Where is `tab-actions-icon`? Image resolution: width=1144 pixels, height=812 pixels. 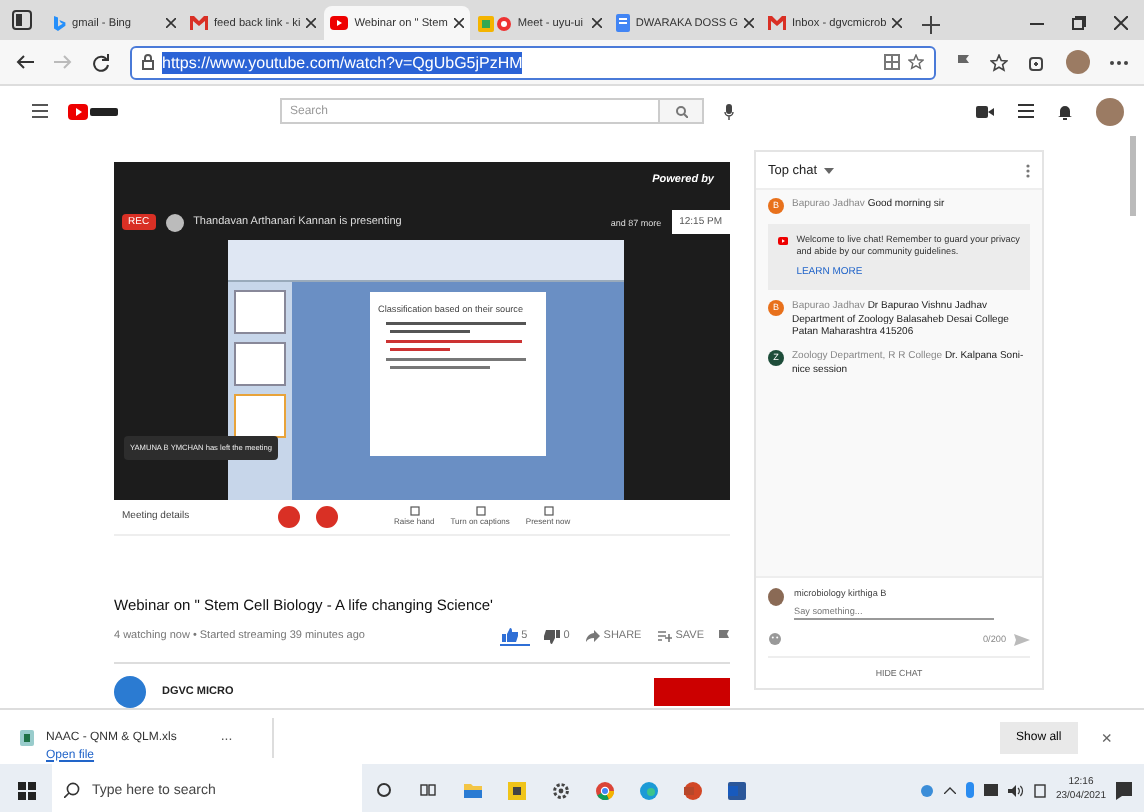 tab-actions-icon is located at coordinates (22, 20).